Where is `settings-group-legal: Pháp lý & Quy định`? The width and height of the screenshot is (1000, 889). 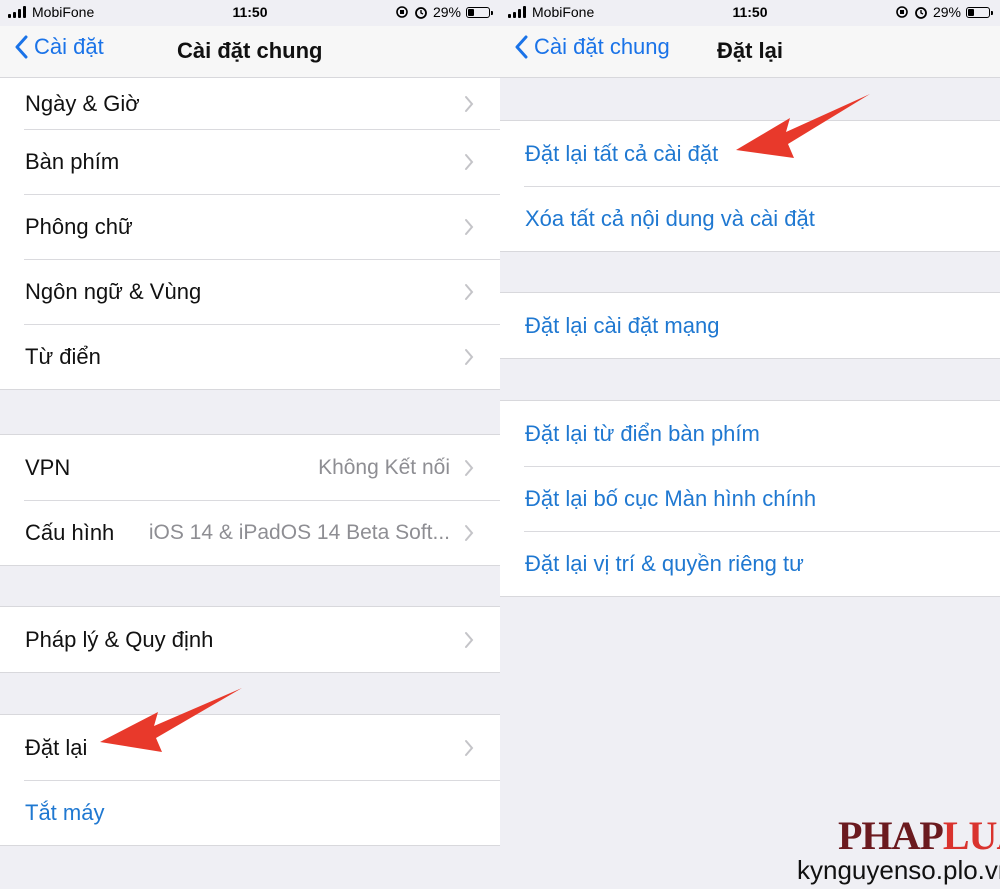 settings-group-legal: Pháp lý & Quy định is located at coordinates (250, 639).